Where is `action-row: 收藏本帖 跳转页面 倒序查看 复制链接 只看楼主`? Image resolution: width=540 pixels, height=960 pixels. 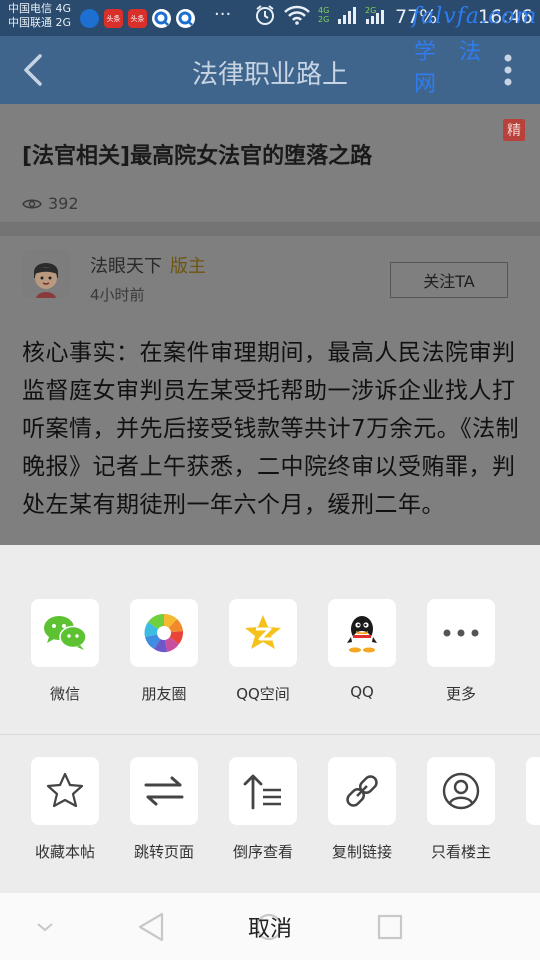 action-row: 收藏本帖 跳转页面 倒序查看 复制链接 只看楼主 is located at coordinates (270, 827).